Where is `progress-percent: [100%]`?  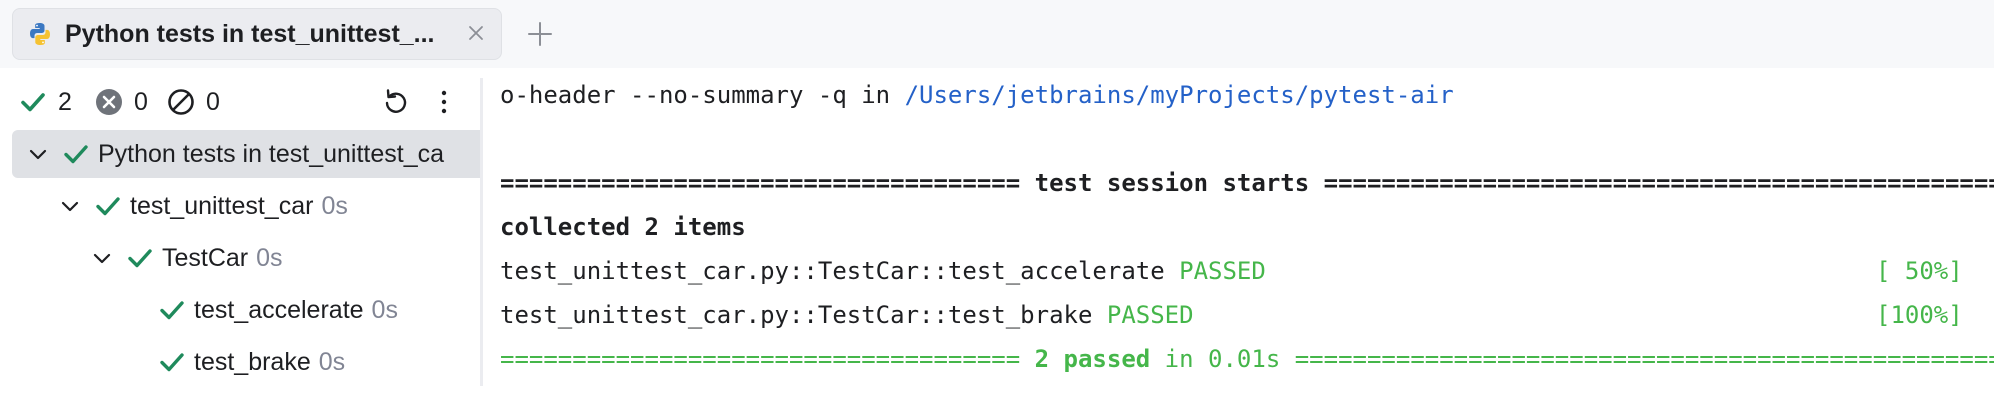
progress-percent: [100%] is located at coordinates (1919, 315).